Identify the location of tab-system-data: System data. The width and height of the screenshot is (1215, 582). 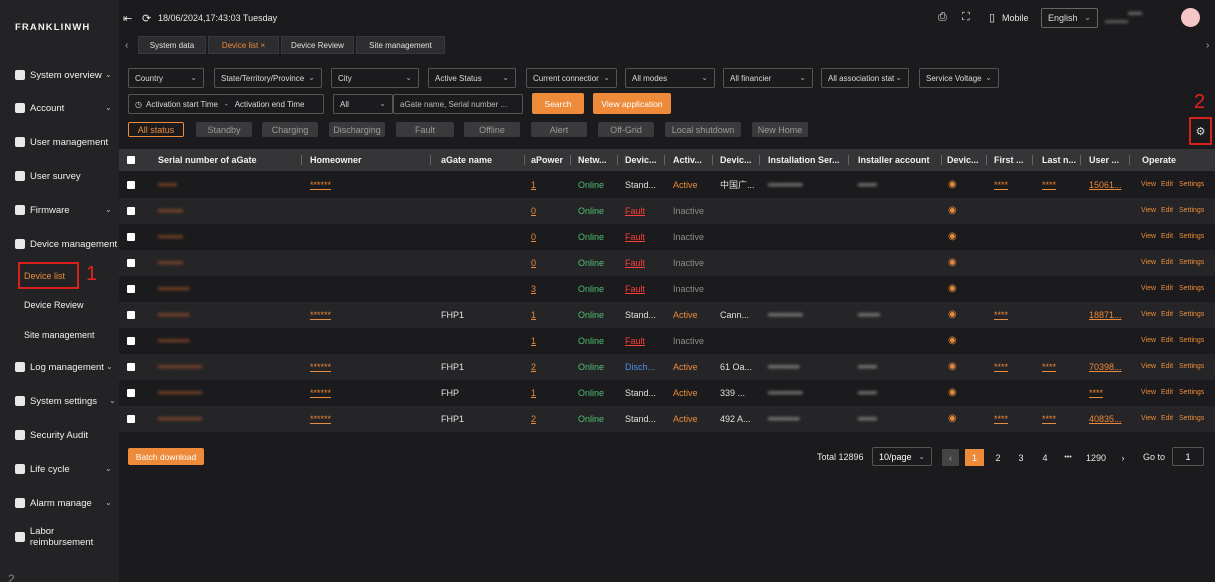
(172, 45).